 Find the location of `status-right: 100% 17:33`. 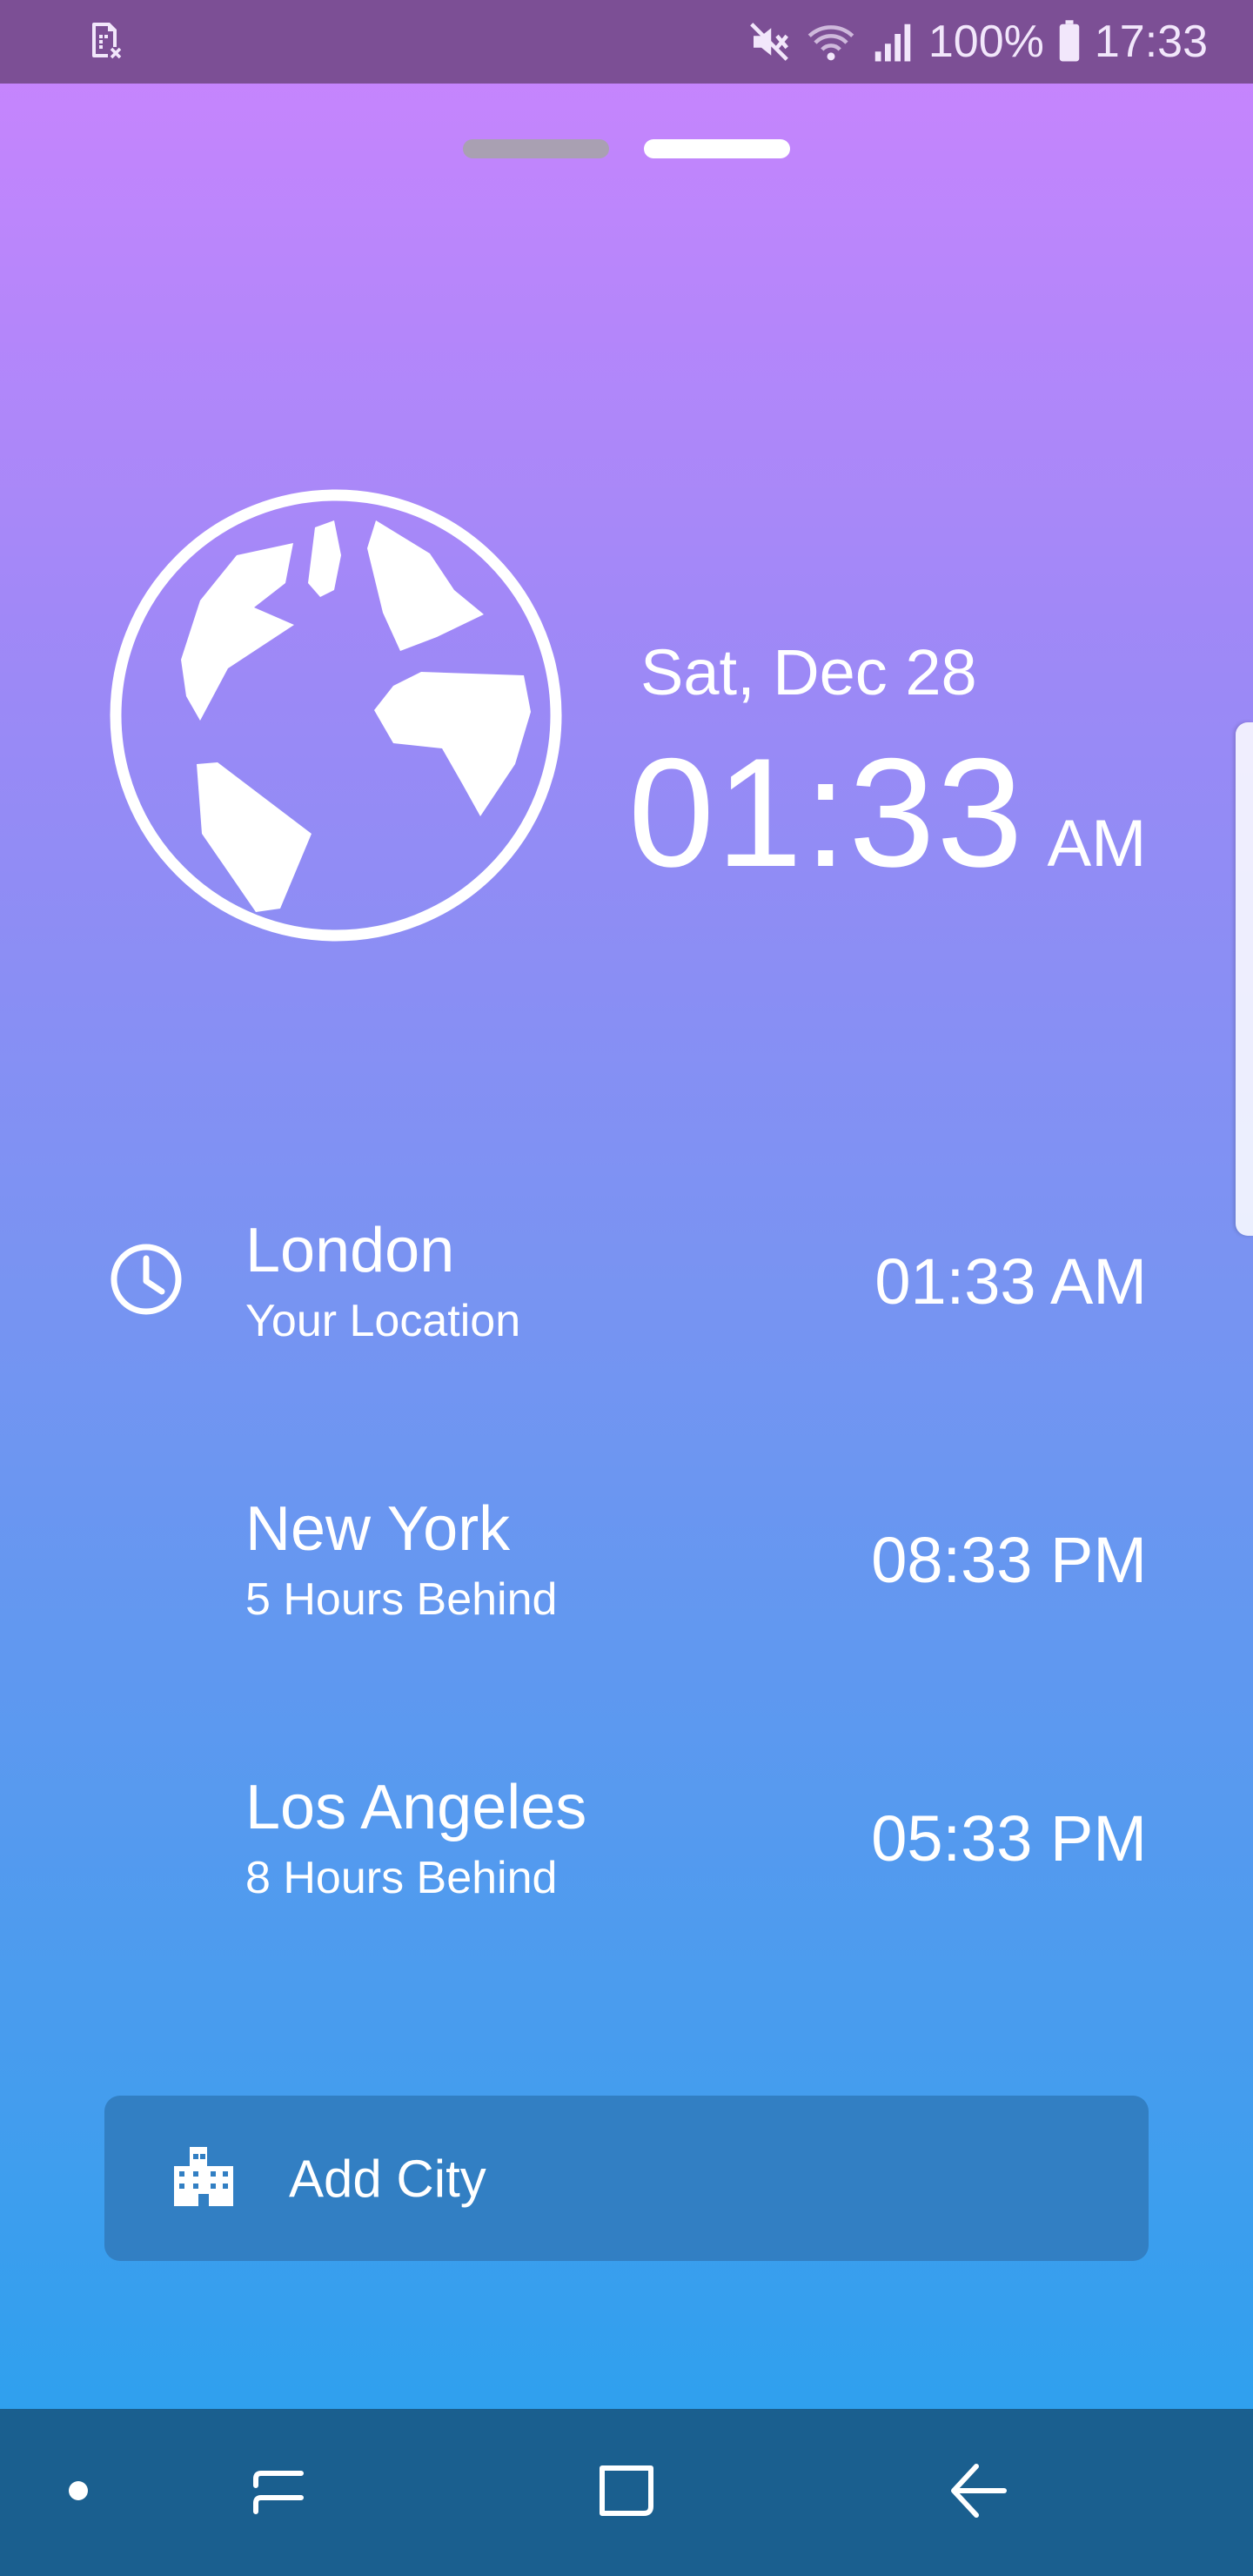

status-right: 100% 17:33 is located at coordinates (977, 42).